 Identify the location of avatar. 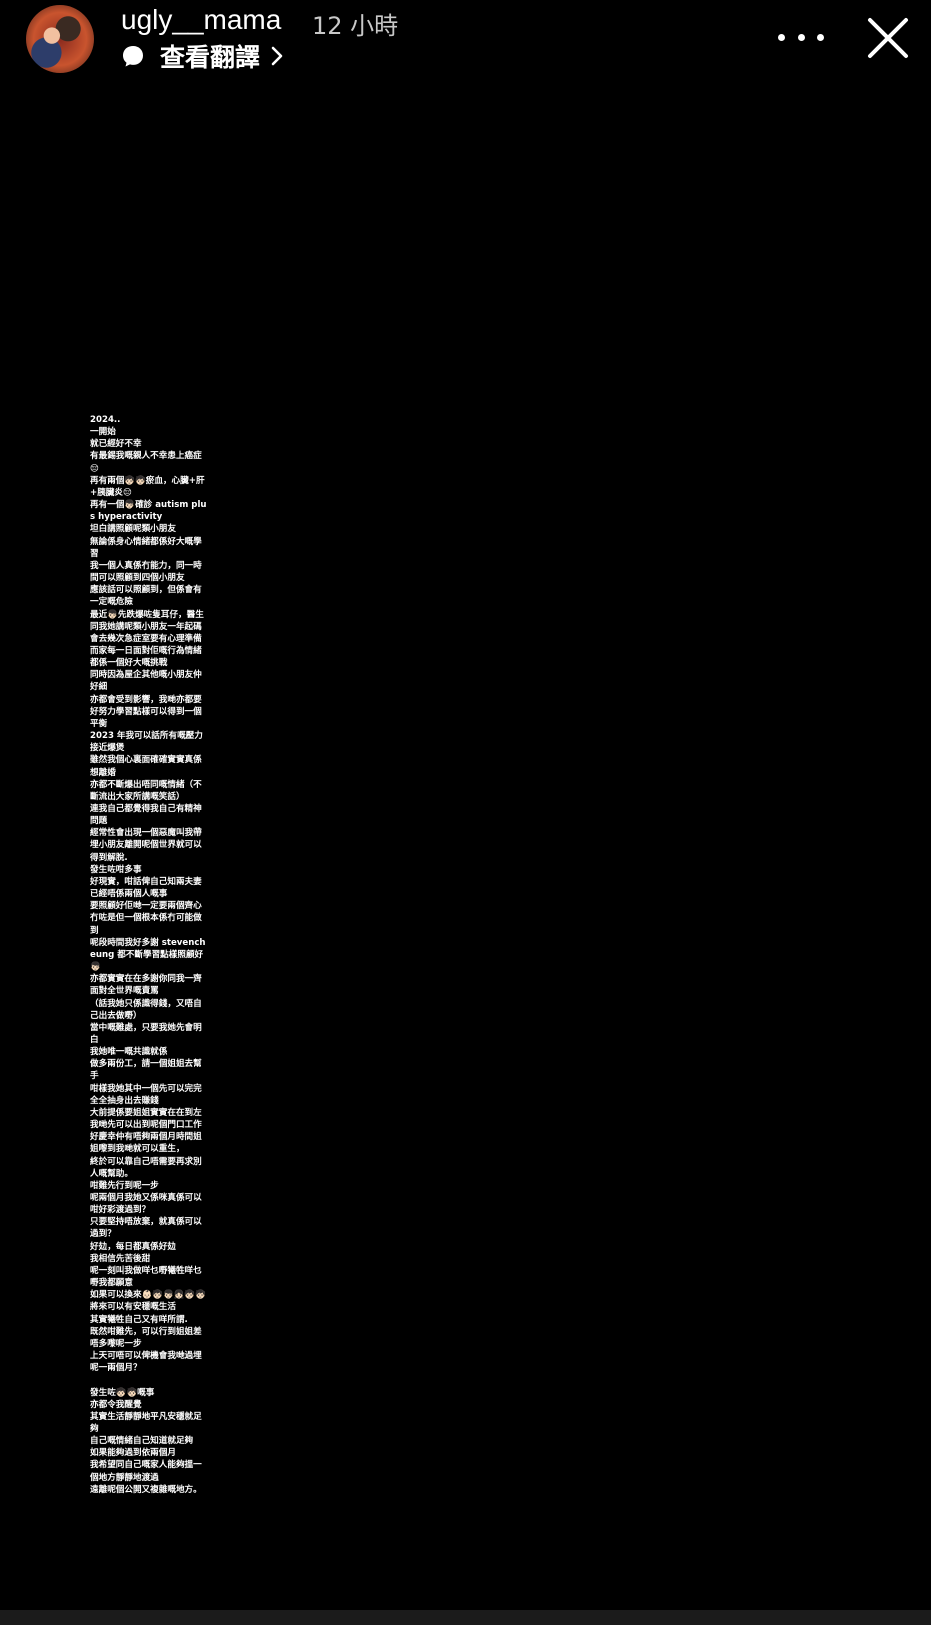
(60, 39).